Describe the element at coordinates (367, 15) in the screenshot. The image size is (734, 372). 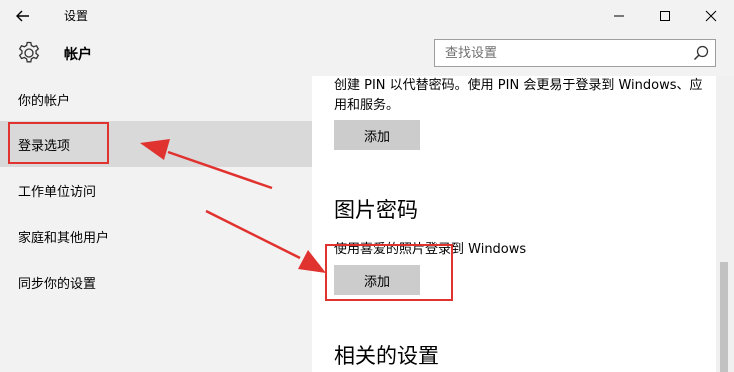
I see `title-bar: 设置` at that location.